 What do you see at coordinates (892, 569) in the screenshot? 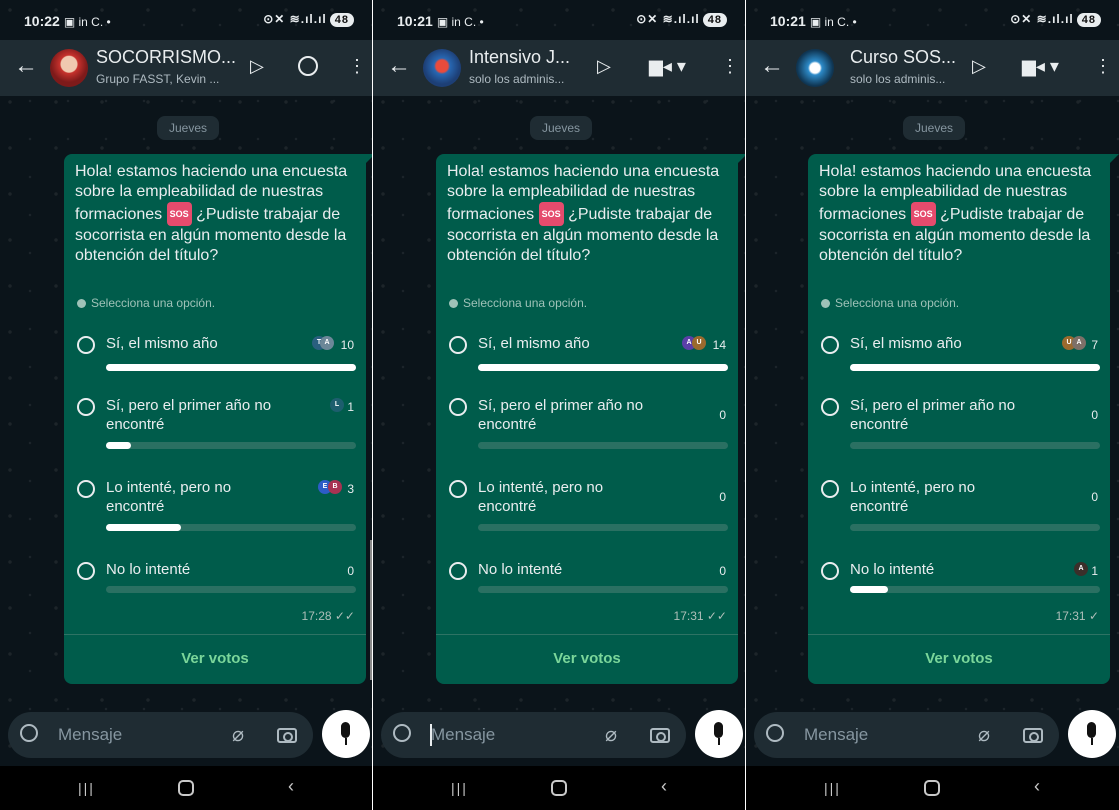
I see `option-label: No lo intenté` at bounding box center [892, 569].